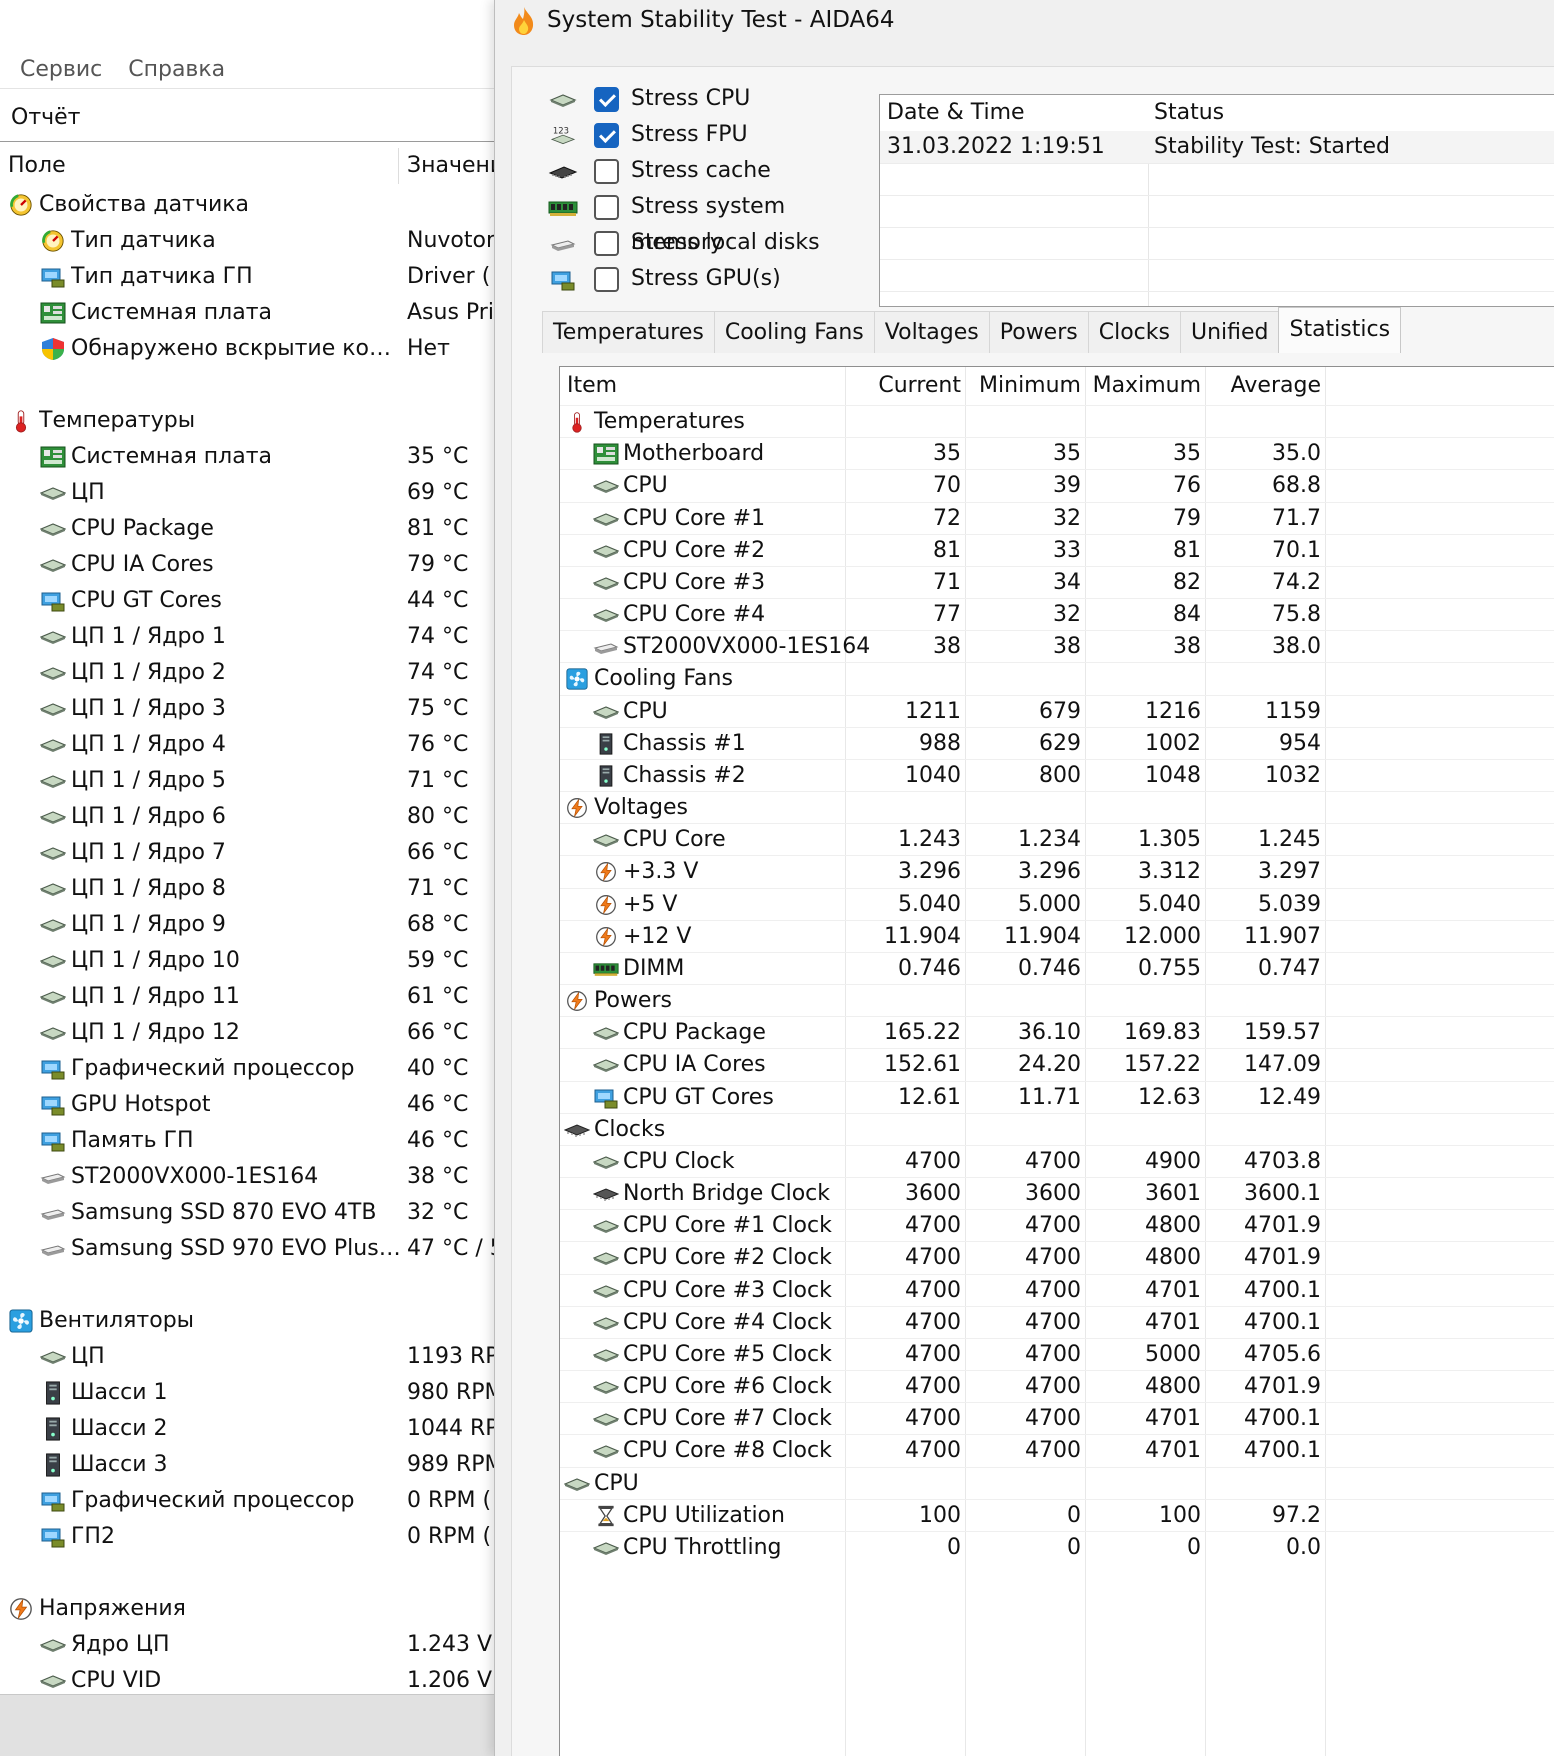 This screenshot has height=1756, width=1554. What do you see at coordinates (1057, 1418) in the screenshot?
I see `table-row: CPU Core #7 Clock 4700 4700 4701 4700.1` at bounding box center [1057, 1418].